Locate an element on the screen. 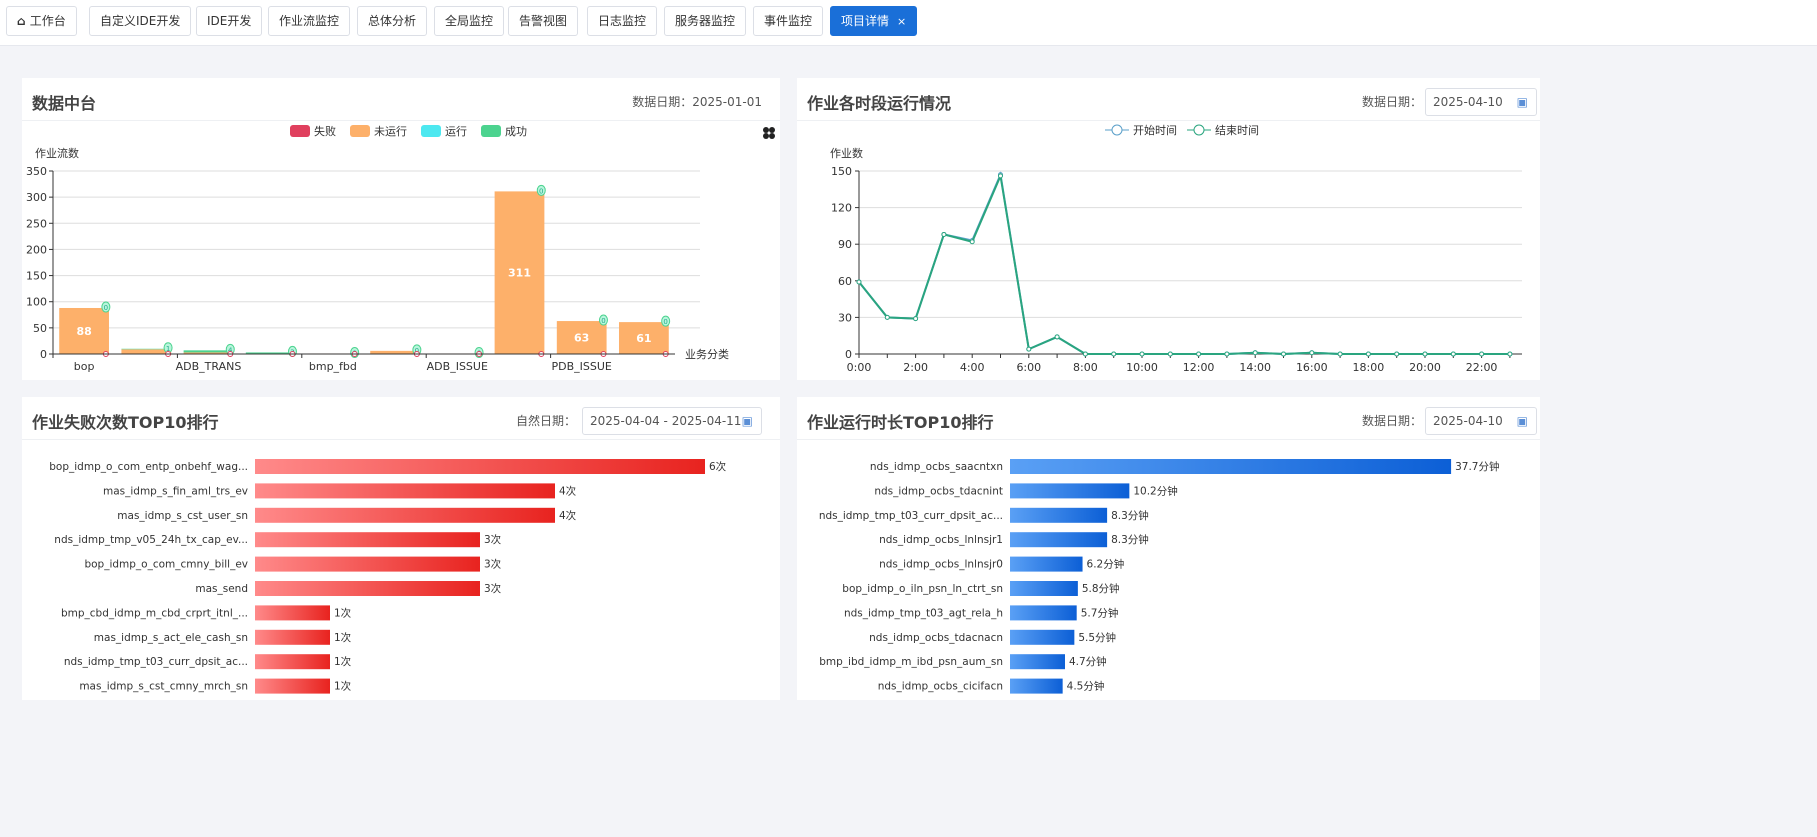 The height and width of the screenshot is (837, 1817). tab-2: IDE开发 is located at coordinates (229, 21).